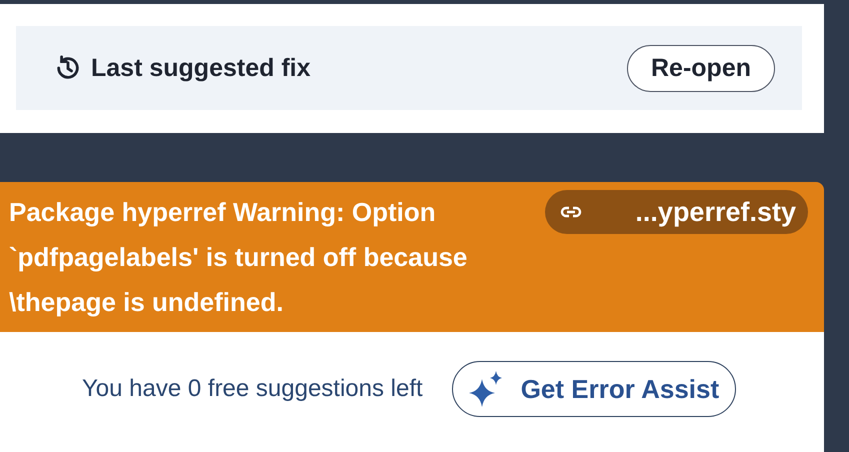 This screenshot has width=849, height=452. What do you see at coordinates (676, 212) in the screenshot?
I see `file-link: ...yperref.sty` at bounding box center [676, 212].